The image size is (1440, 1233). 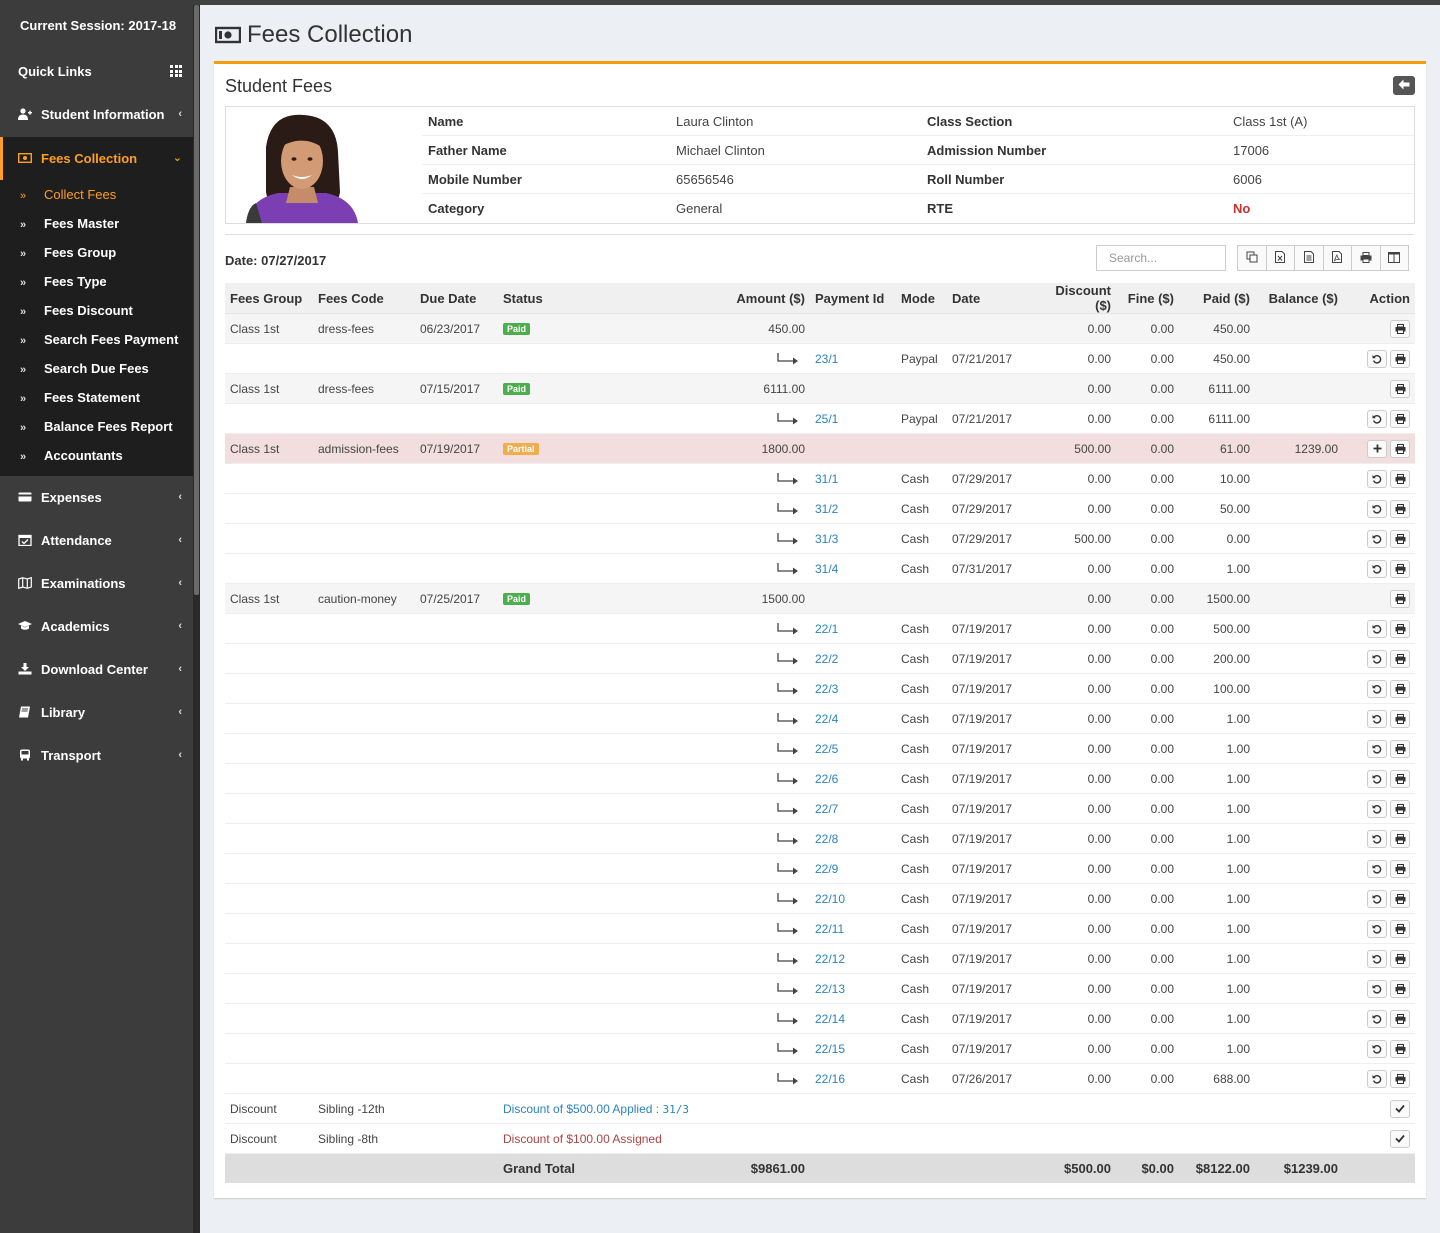 I want to click on col-payment-id: Payment Id, so click(x=853, y=298).